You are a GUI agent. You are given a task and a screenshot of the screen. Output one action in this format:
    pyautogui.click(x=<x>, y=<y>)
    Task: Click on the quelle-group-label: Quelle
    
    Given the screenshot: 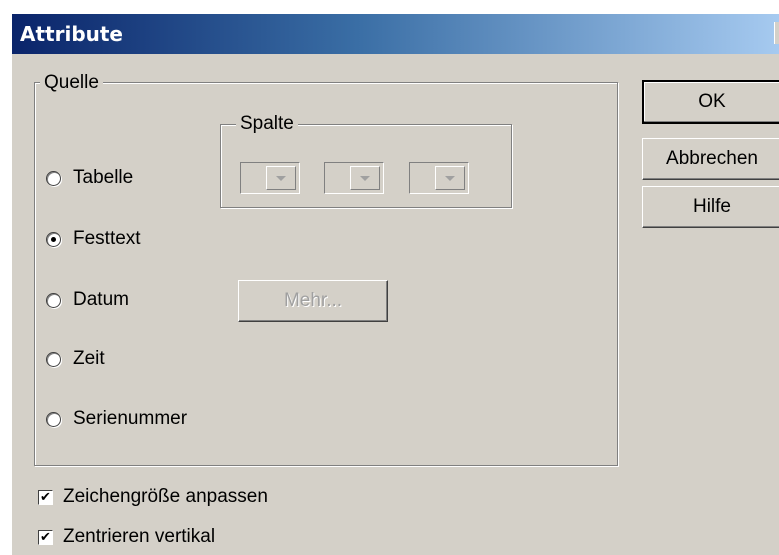 What is the action you would take?
    pyautogui.click(x=71, y=83)
    